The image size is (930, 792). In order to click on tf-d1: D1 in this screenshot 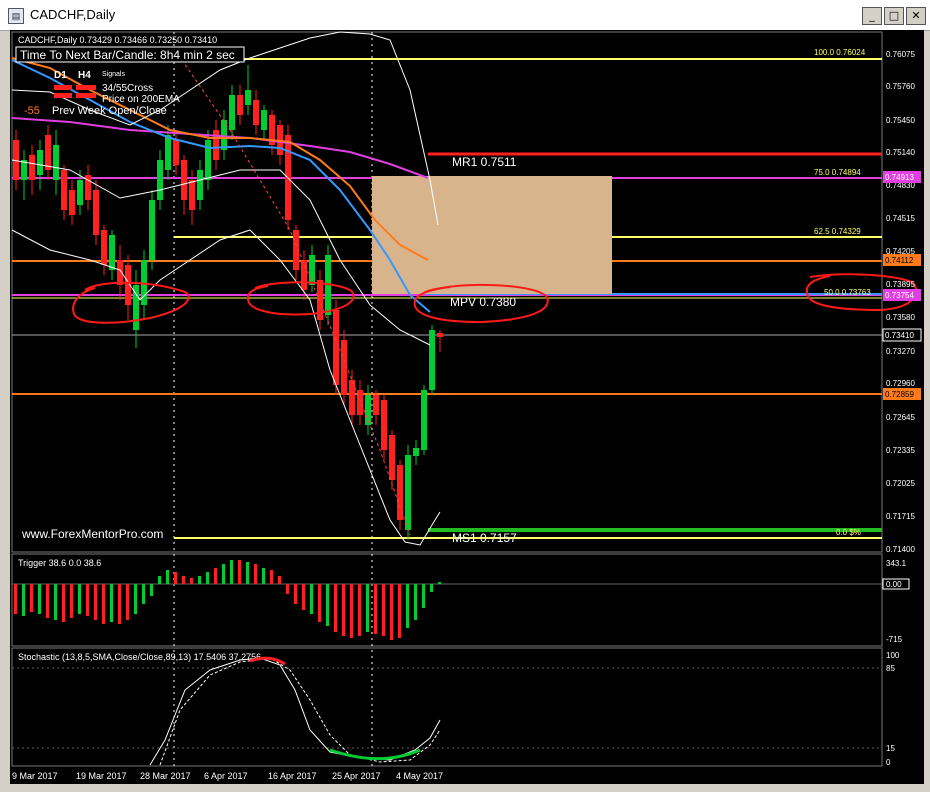, I will do `click(60, 75)`.